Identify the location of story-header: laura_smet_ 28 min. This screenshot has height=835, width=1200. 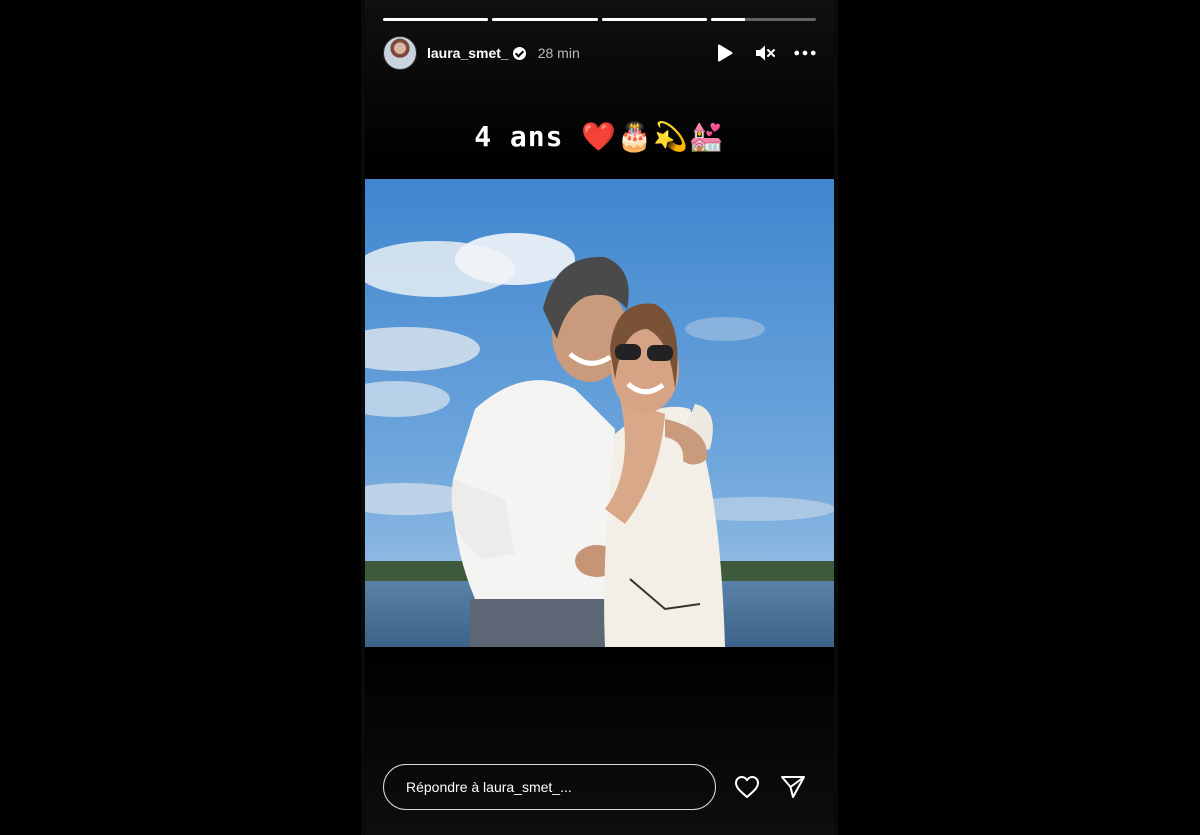
(599, 53).